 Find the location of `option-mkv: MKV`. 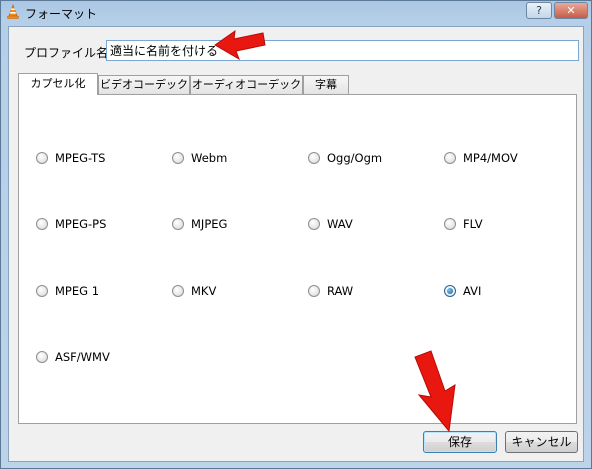

option-mkv: MKV is located at coordinates (194, 291).